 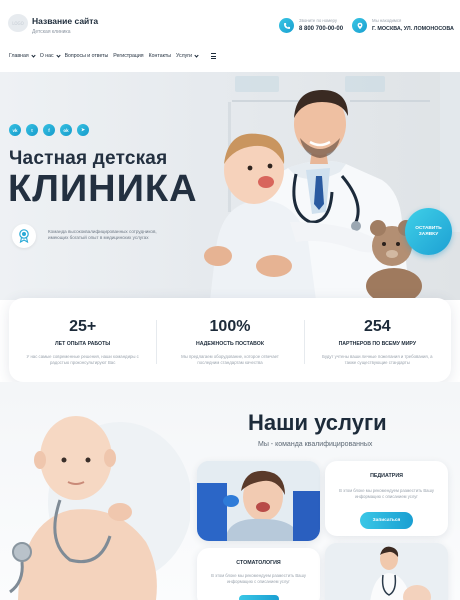 I want to click on sign-up-button: Записаться, so click(x=386, y=521).